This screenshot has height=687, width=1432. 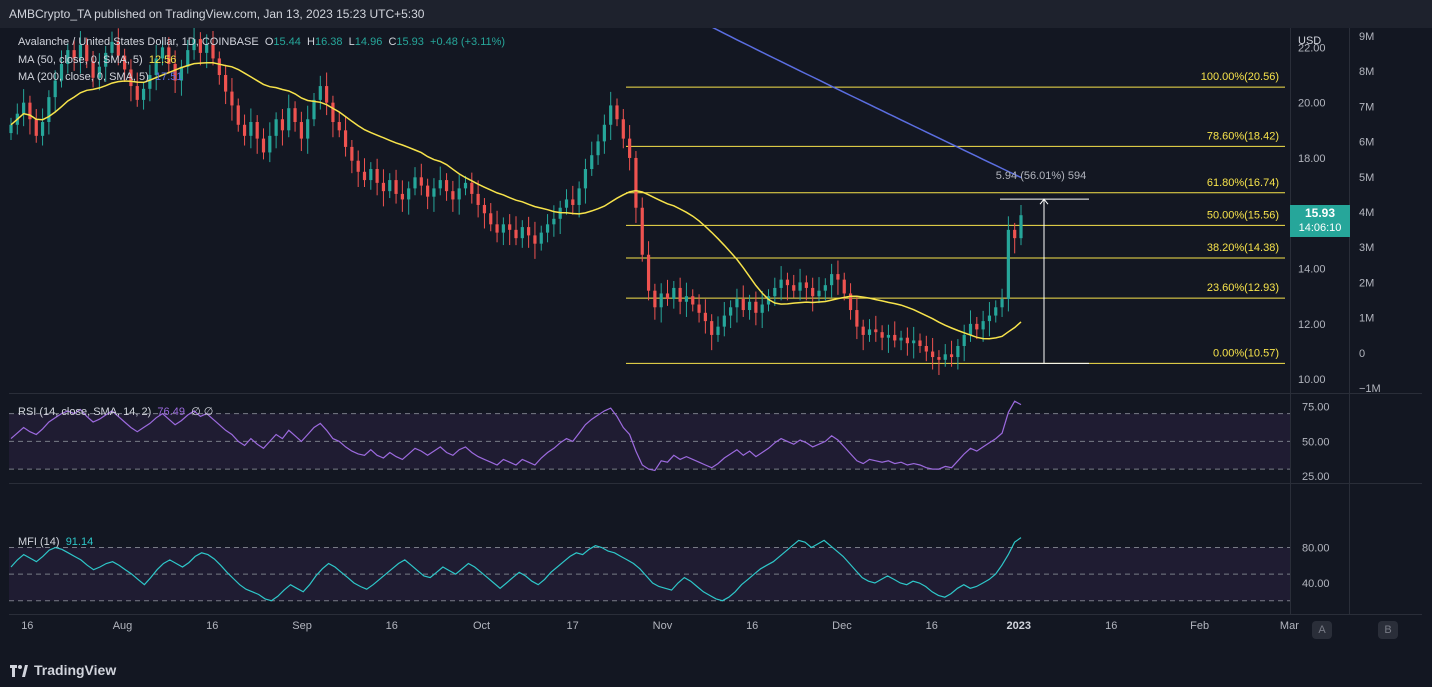 What do you see at coordinates (123, 626) in the screenshot?
I see `time-tick: Aug` at bounding box center [123, 626].